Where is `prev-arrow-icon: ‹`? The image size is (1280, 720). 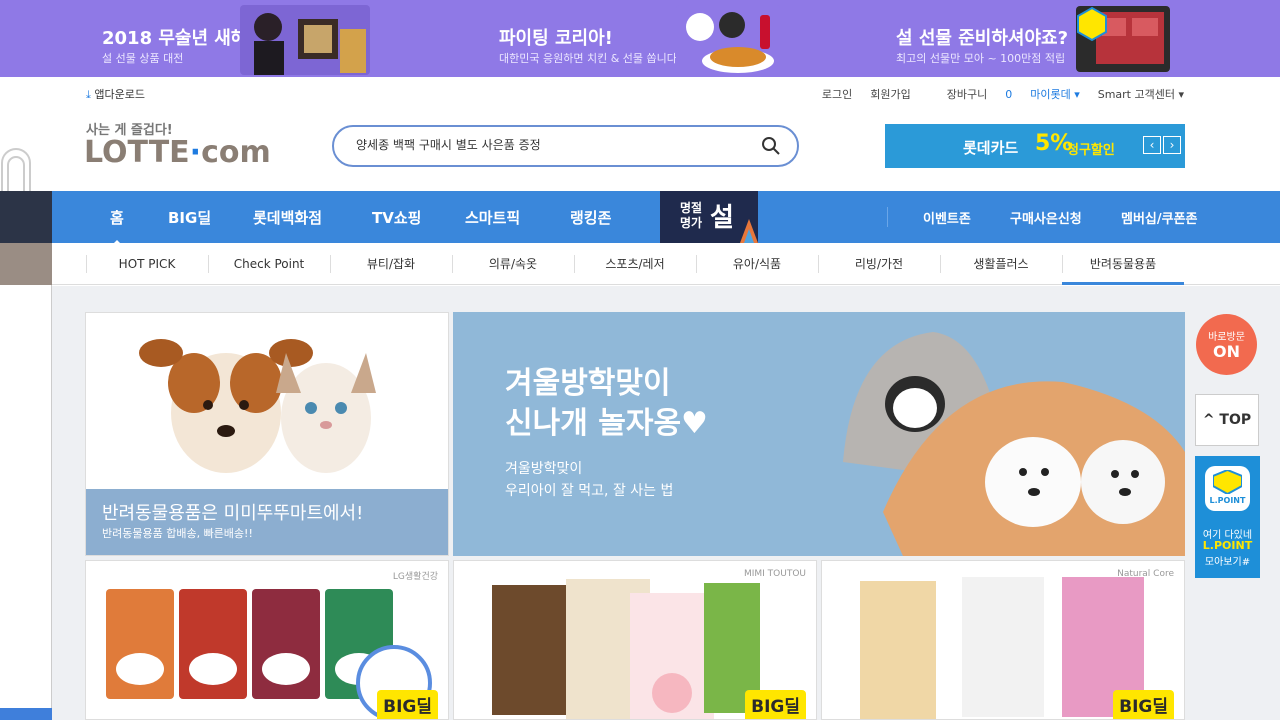
prev-arrow-icon: ‹ is located at coordinates (1152, 145).